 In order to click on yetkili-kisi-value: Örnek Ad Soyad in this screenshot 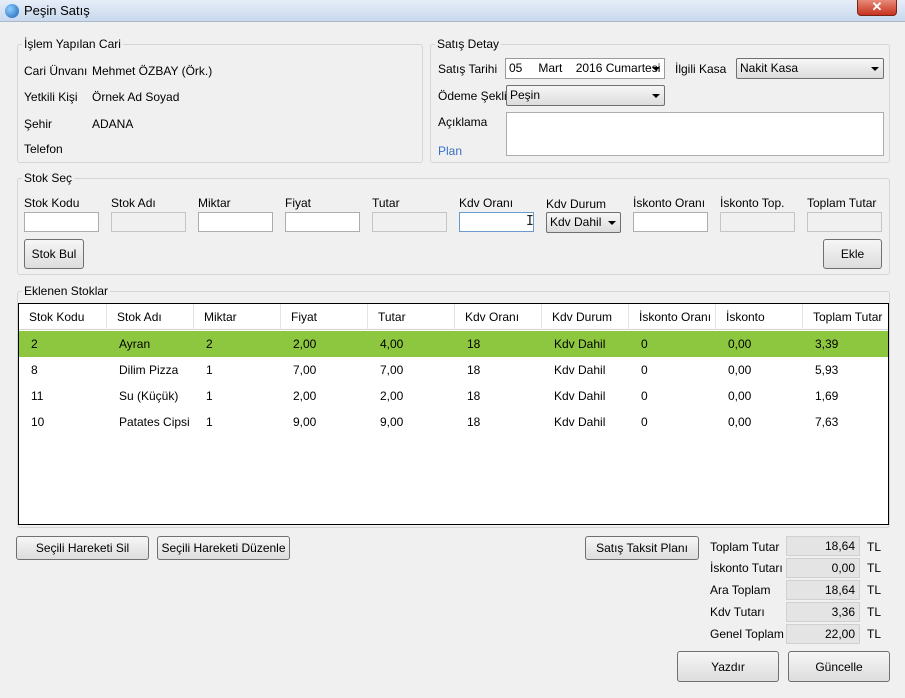, I will do `click(136, 97)`.